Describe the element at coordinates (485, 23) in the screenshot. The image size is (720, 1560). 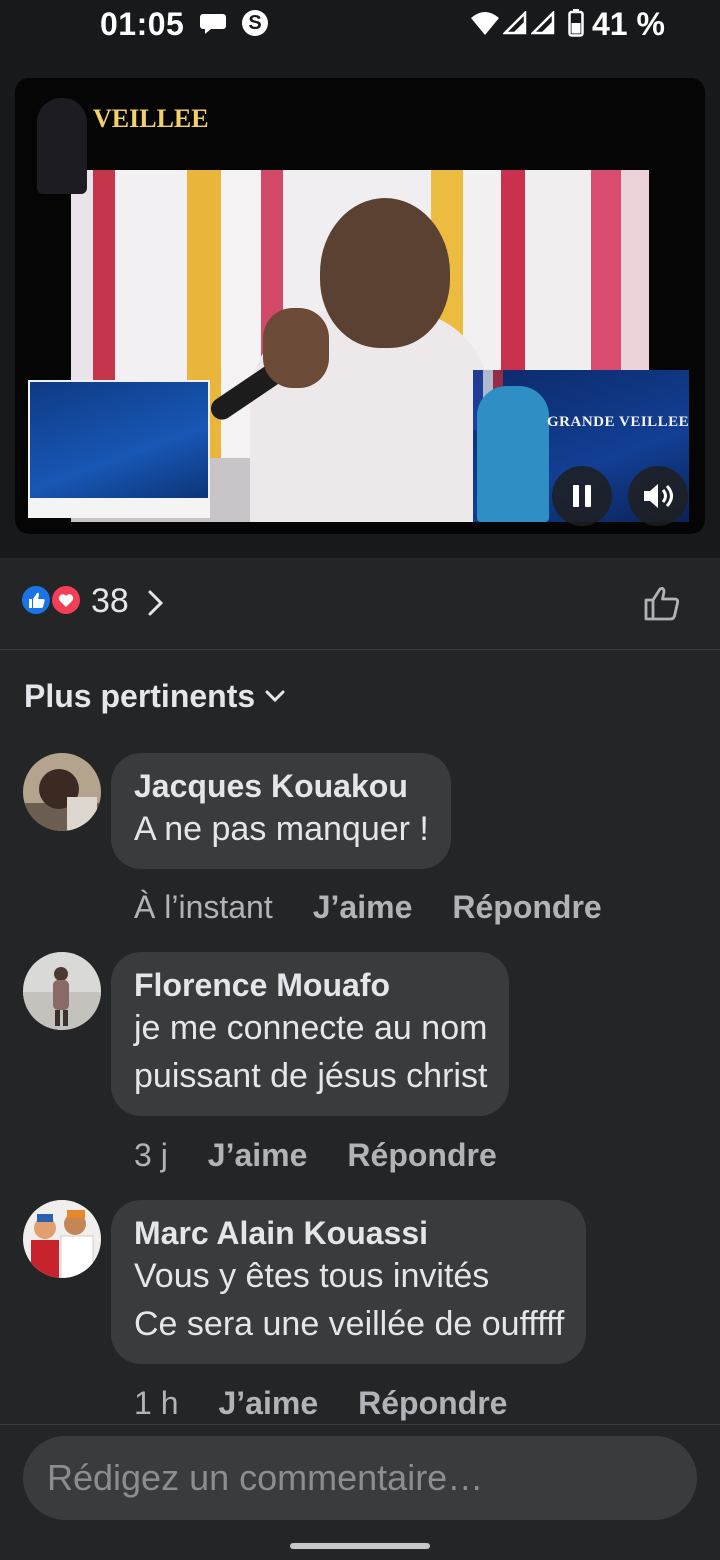
I see `wifi-icon` at that location.